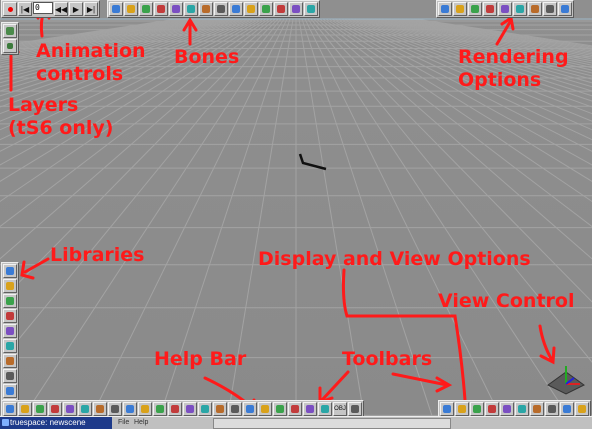 Image resolution: width=592 pixels, height=429 pixels. What do you see at coordinates (160, 409) in the screenshot?
I see `extrude-icon` at bounding box center [160, 409].